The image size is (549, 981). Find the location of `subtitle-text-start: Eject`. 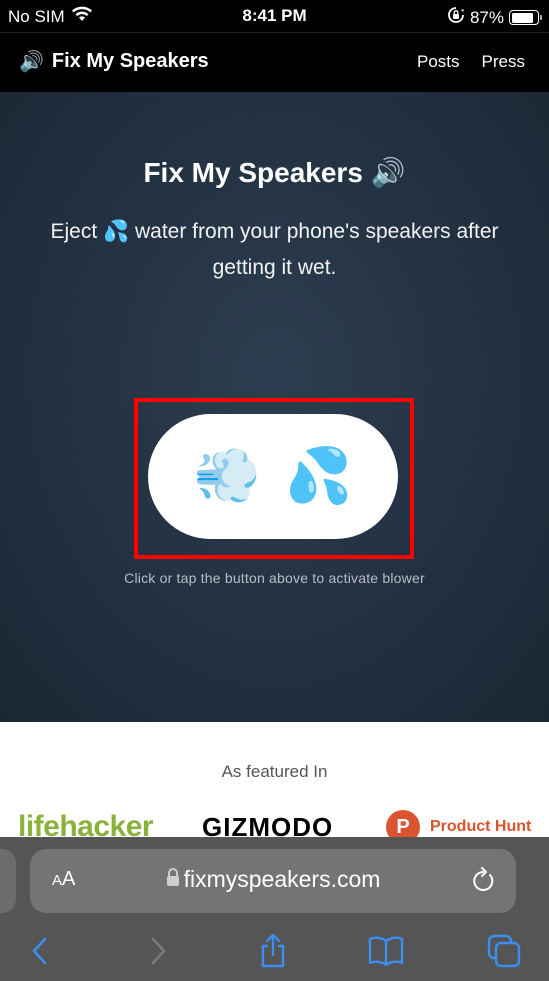

subtitle-text-start: Eject is located at coordinates (74, 231).